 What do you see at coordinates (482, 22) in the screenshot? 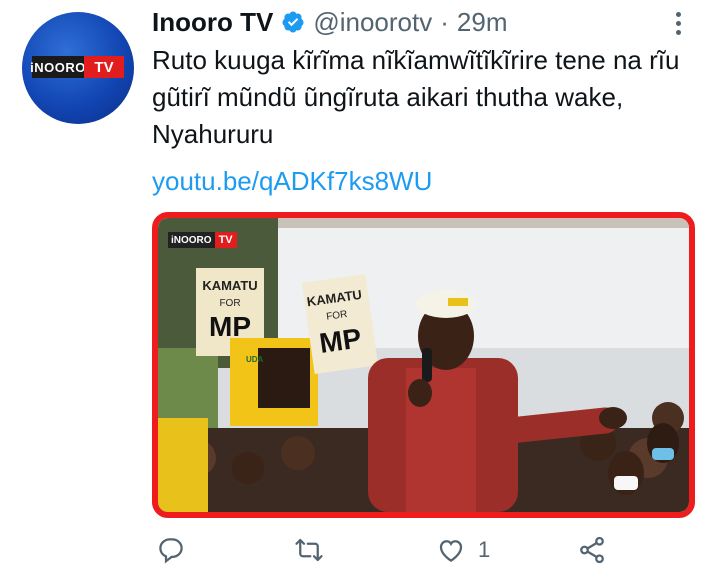
I see `timestamp: 29m` at bounding box center [482, 22].